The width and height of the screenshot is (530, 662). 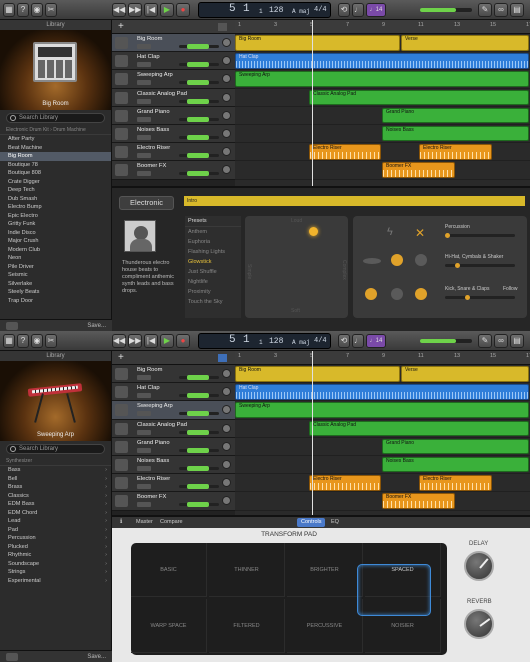 What do you see at coordinates (55, 564) in the screenshot?
I see `list-item: Soundscape ›` at bounding box center [55, 564].